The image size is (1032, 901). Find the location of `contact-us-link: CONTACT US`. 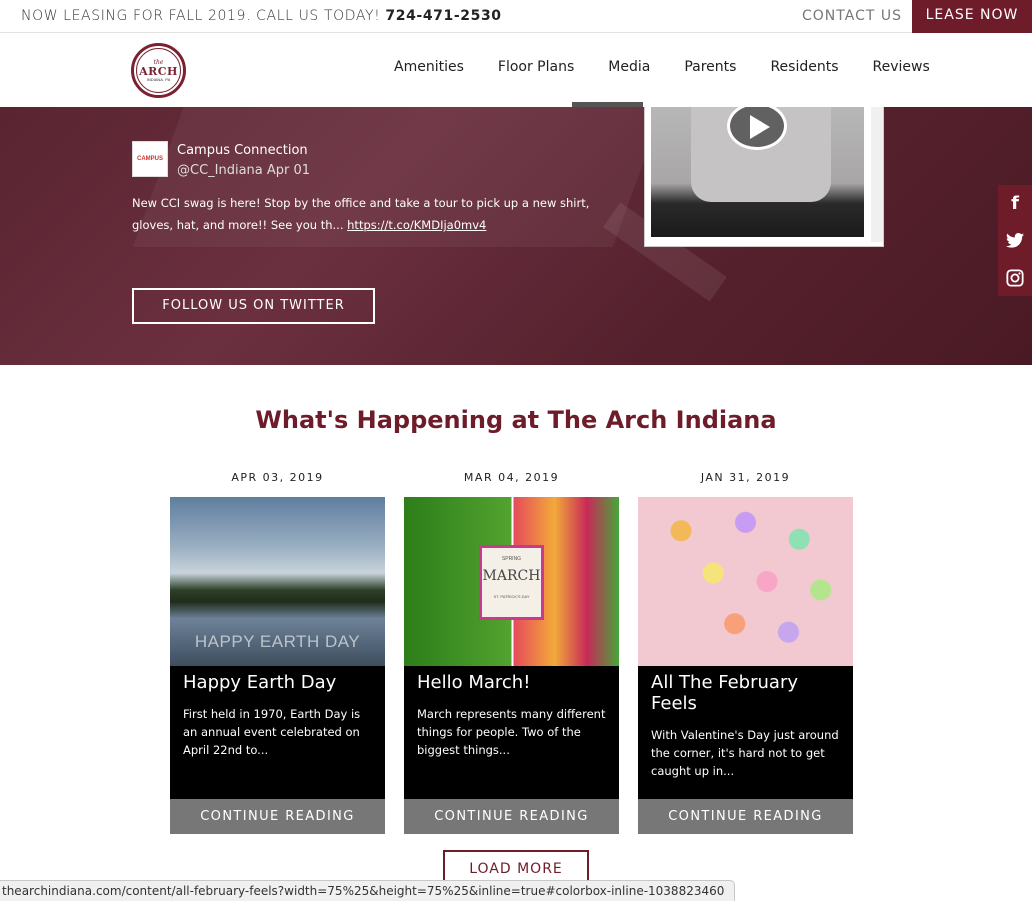

contact-us-link: CONTACT US is located at coordinates (852, 16).